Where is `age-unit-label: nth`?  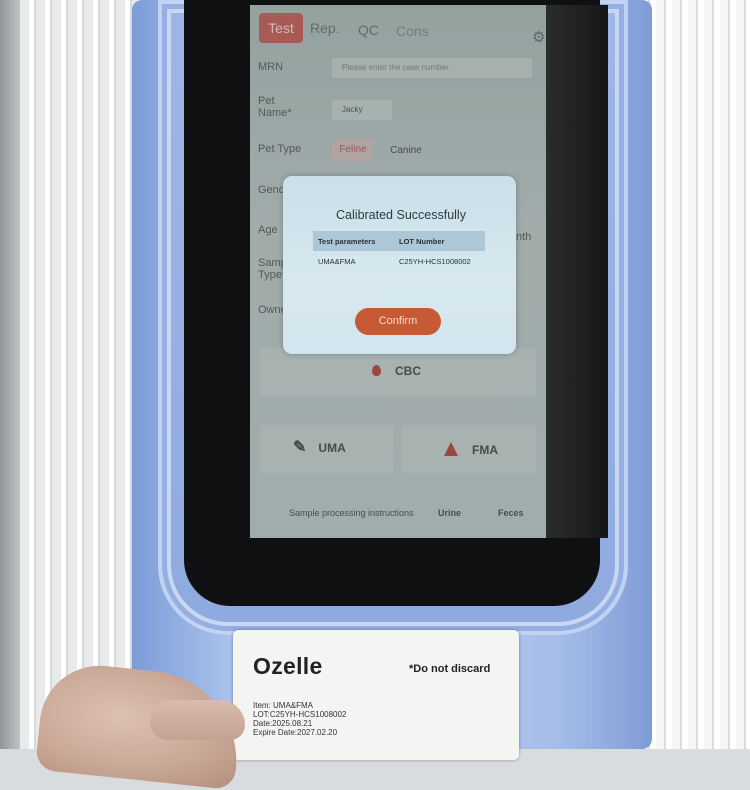
age-unit-label: nth is located at coordinates (524, 237).